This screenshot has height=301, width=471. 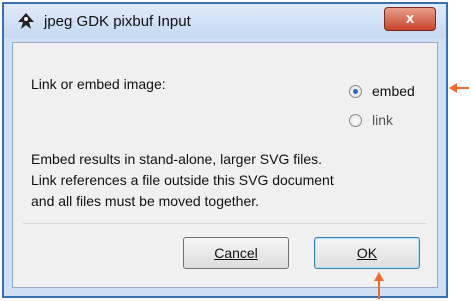 I want to click on embed-radio: embed, so click(x=399, y=91).